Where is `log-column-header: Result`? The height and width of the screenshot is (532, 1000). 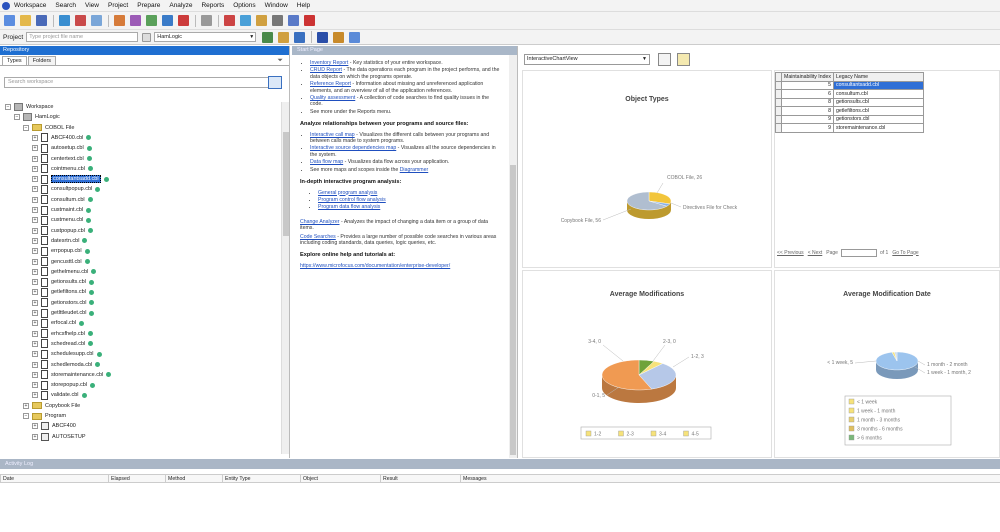 log-column-header: Result is located at coordinates (420, 479).